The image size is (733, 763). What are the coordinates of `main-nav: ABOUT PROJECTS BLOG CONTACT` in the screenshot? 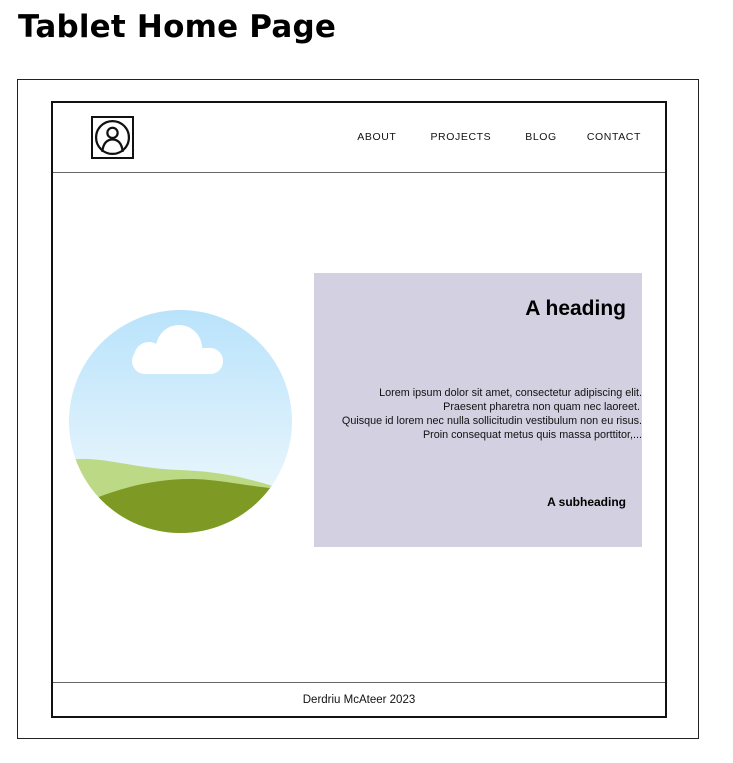 It's located at (499, 137).